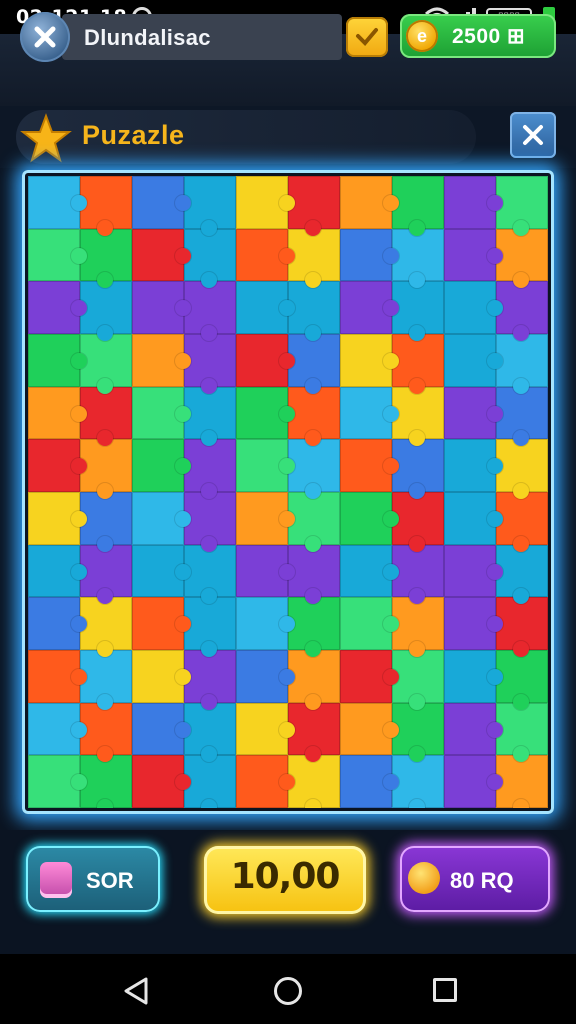 The image size is (576, 1024). Describe the element at coordinates (367, 37) in the screenshot. I see `confirm-button` at that location.